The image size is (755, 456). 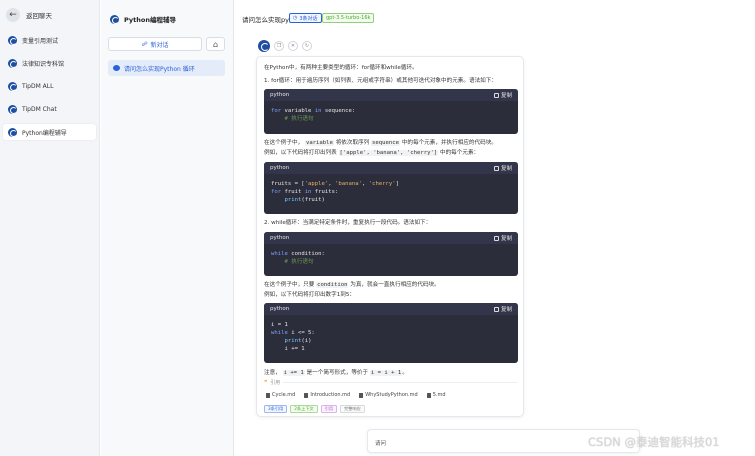 What do you see at coordinates (166, 68) in the screenshot?
I see `conversation-item: 请问怎么实现Python 循环` at bounding box center [166, 68].